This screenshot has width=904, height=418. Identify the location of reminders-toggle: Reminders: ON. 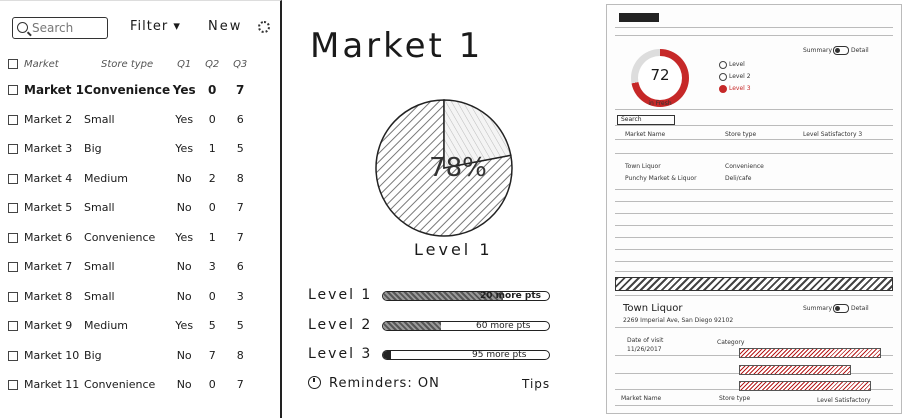
(374, 383).